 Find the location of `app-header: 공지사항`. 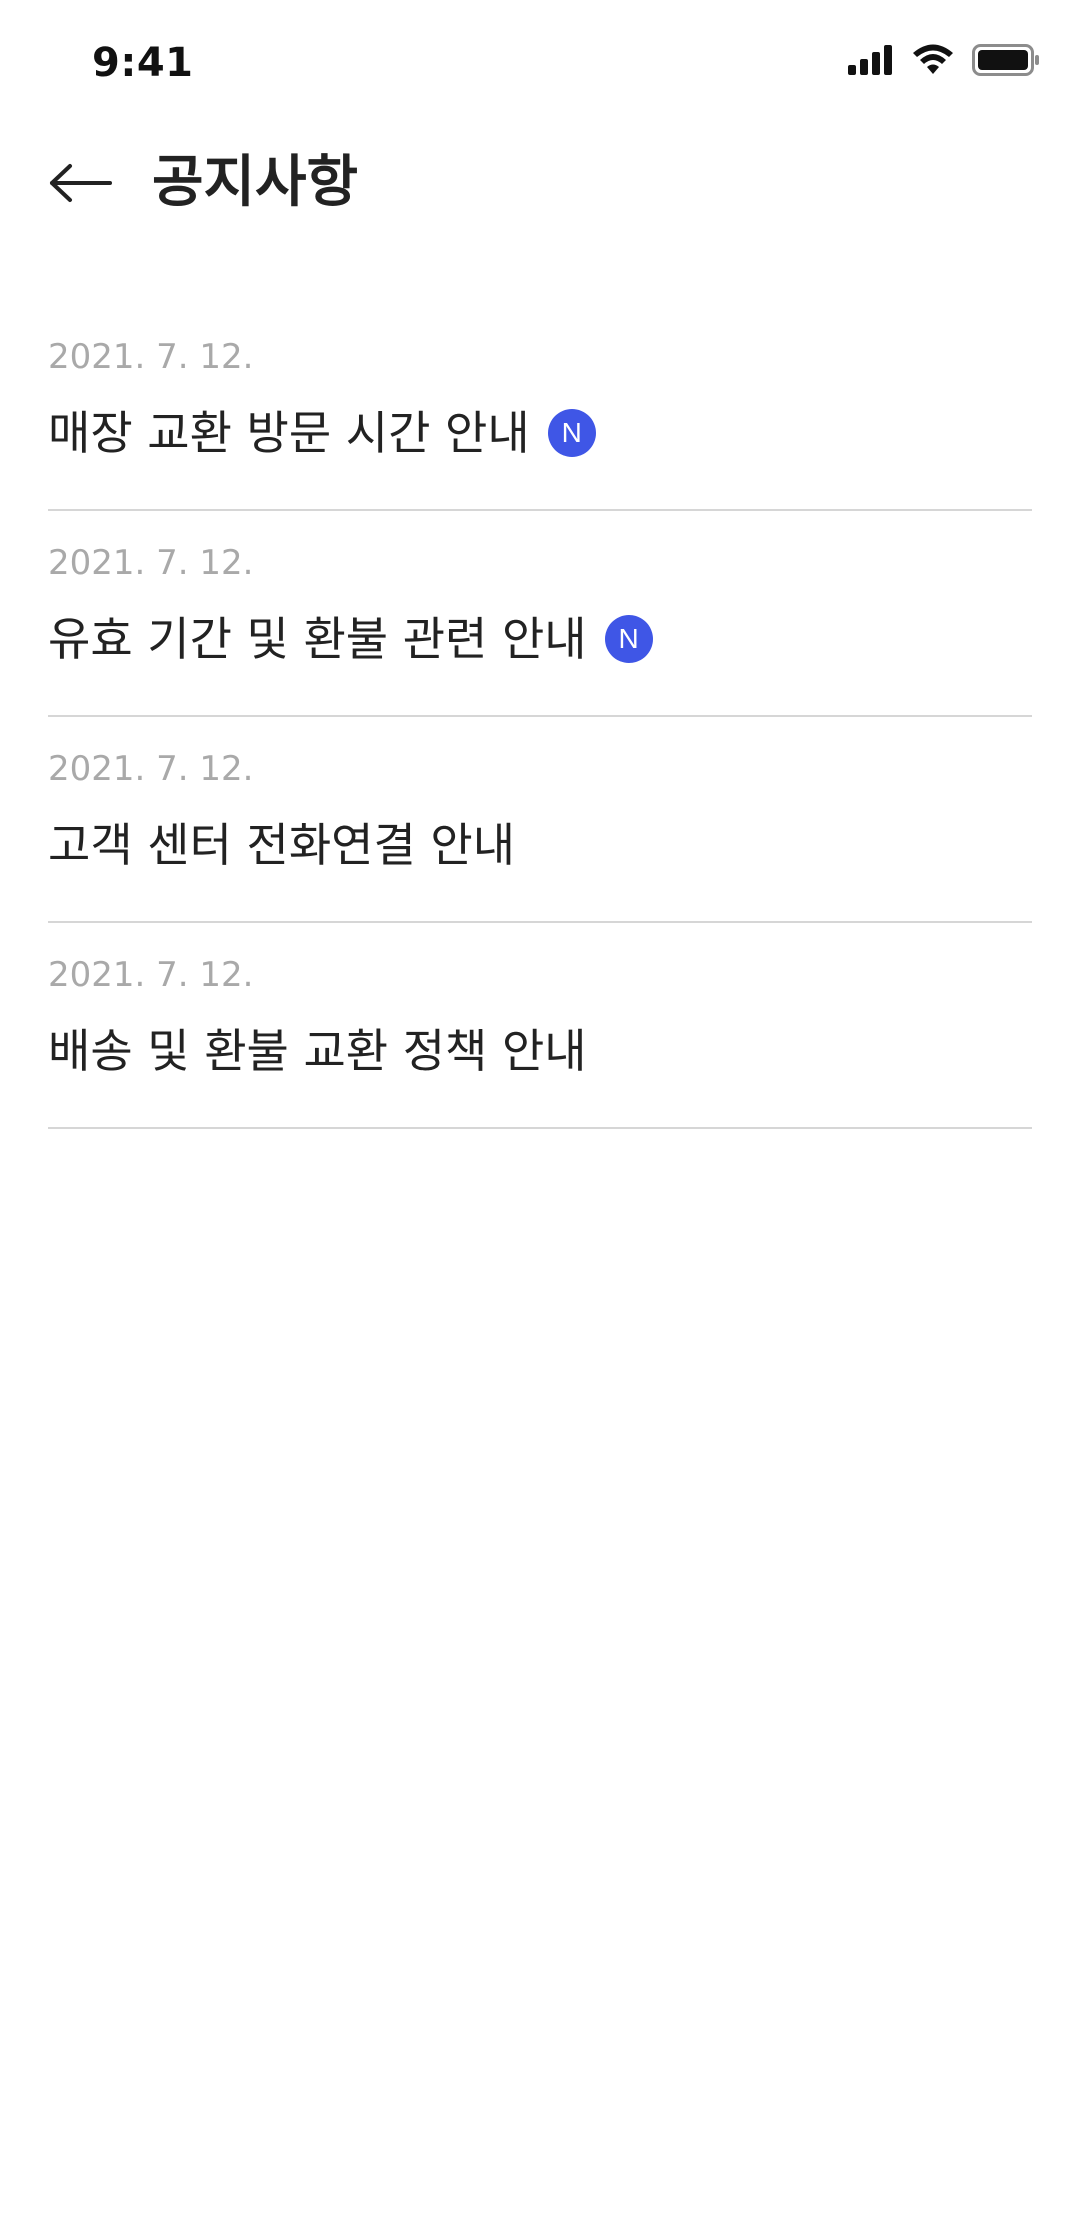

app-header: 공지사항 is located at coordinates (540, 185).